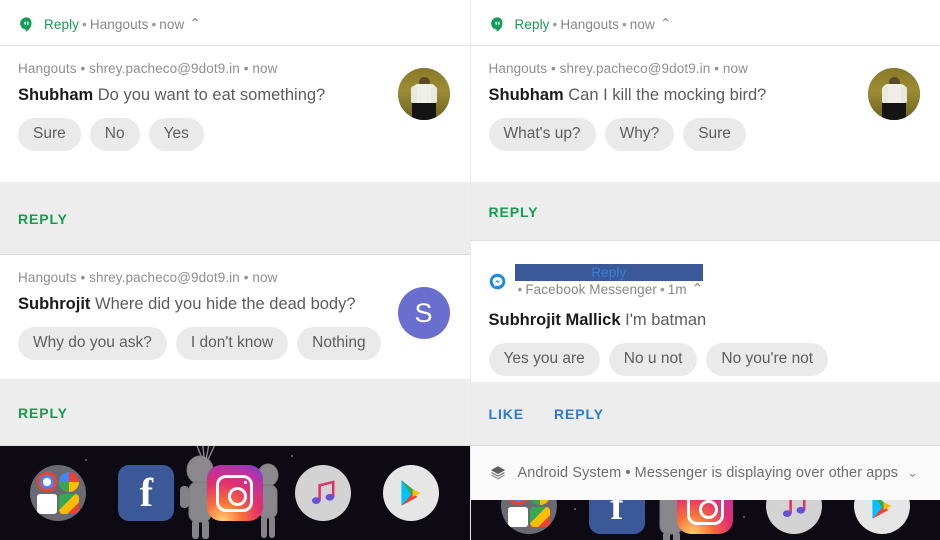 Image resolution: width=940 pixels, height=540 pixels. I want to click on smart-reply-chip: What's up?, so click(542, 134).